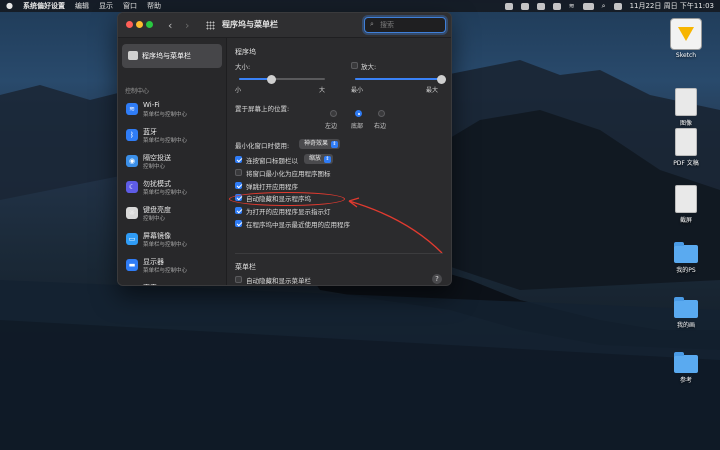 The height and width of the screenshot is (450, 720). Describe the element at coordinates (245, 52) in the screenshot. I see `dock-section-title: 程序坞` at that location.